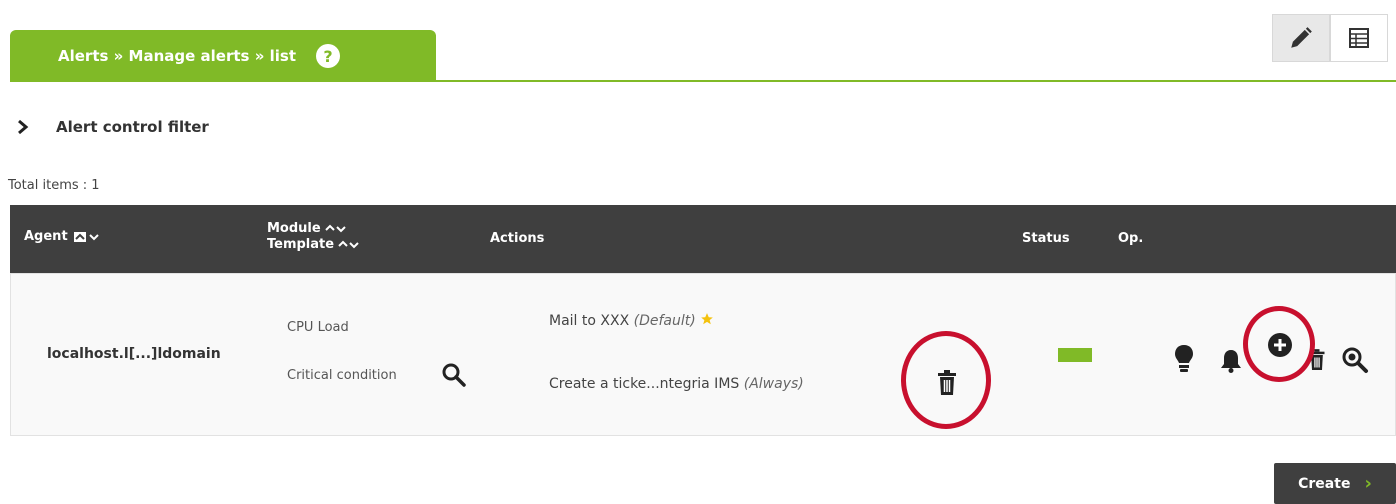 The height and width of the screenshot is (504, 1396). What do you see at coordinates (328, 56) in the screenshot?
I see `help-icon: ?` at bounding box center [328, 56].